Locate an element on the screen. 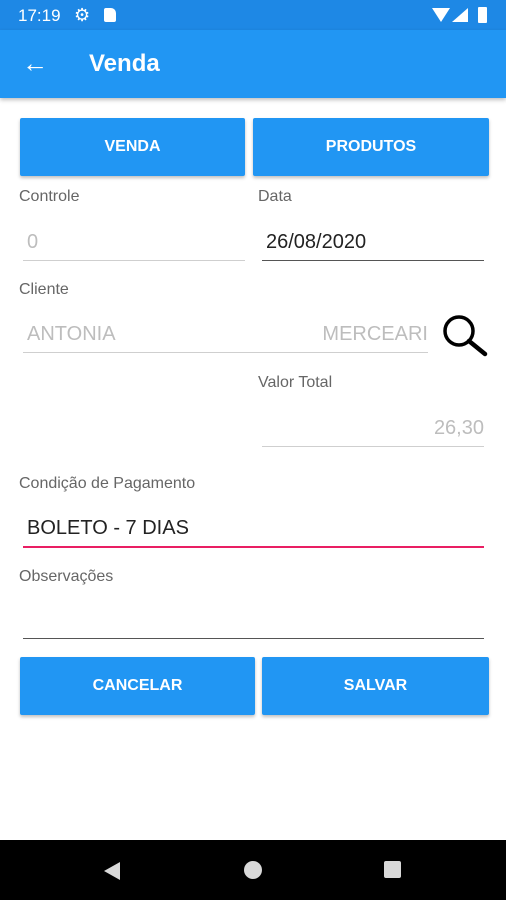 Image resolution: width=506 pixels, height=900 pixels. cliente-value: ANTONIA is located at coordinates (71, 334).